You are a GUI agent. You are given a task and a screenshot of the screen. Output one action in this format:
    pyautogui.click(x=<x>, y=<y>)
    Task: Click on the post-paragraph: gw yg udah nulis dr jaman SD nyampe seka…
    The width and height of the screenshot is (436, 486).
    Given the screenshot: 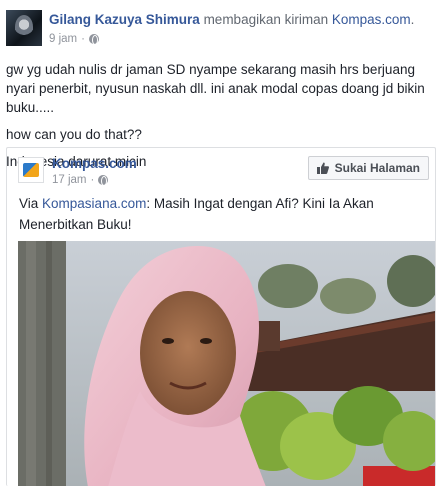 What is the action you would take?
    pyautogui.click(x=215, y=88)
    